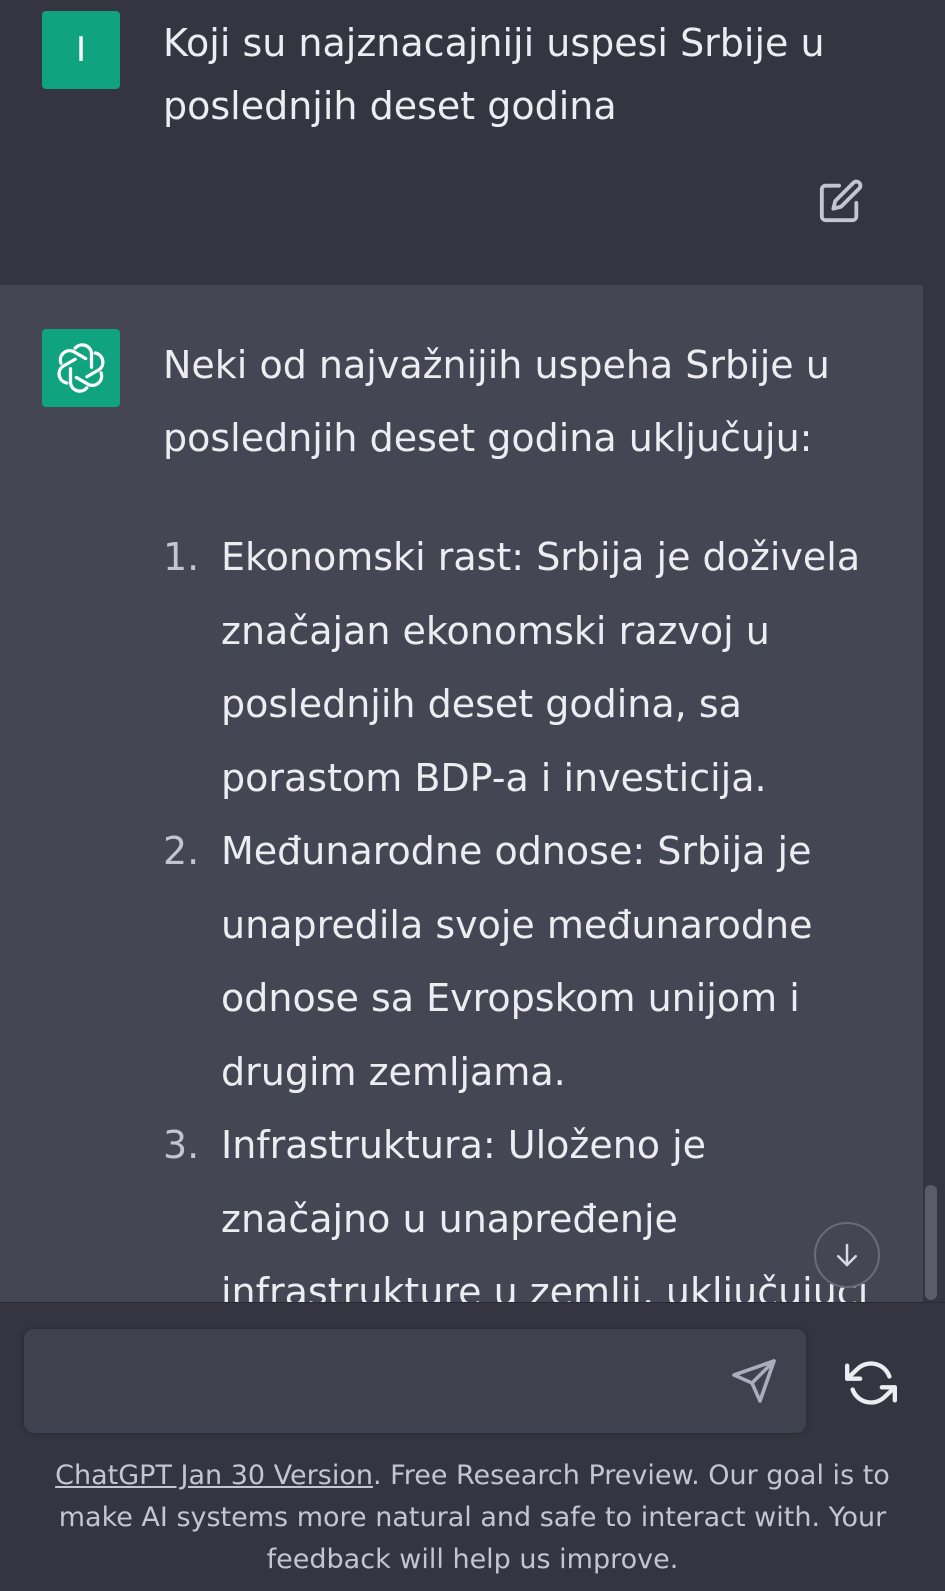 Image resolution: width=945 pixels, height=1591 pixels. Describe the element at coordinates (181, 557) in the screenshot. I see `list-item-number: 1.` at that location.